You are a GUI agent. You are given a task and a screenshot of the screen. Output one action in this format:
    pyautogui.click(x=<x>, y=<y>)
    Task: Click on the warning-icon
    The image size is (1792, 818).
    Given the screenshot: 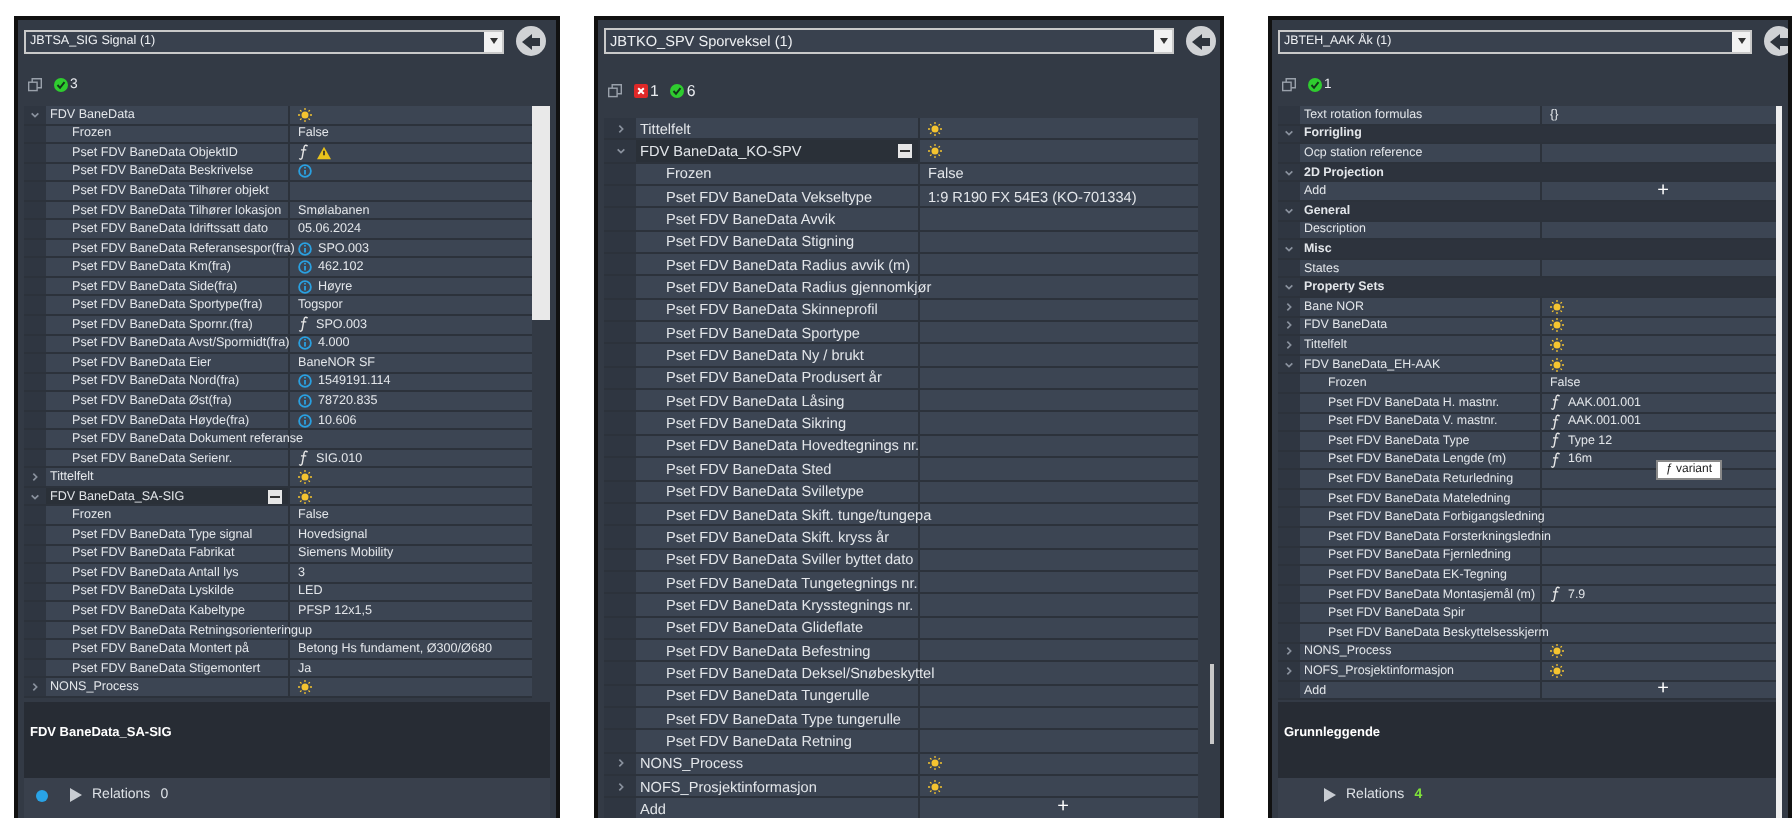 What is the action you would take?
    pyautogui.click(x=324, y=152)
    